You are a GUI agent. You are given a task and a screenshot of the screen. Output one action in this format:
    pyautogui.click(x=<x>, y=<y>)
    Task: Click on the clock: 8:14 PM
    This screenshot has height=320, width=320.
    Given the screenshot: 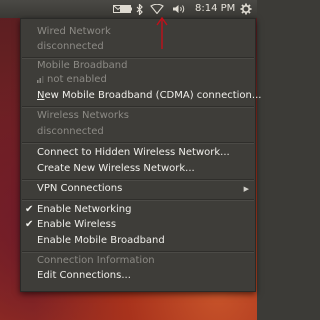 What is the action you would take?
    pyautogui.click(x=215, y=8)
    